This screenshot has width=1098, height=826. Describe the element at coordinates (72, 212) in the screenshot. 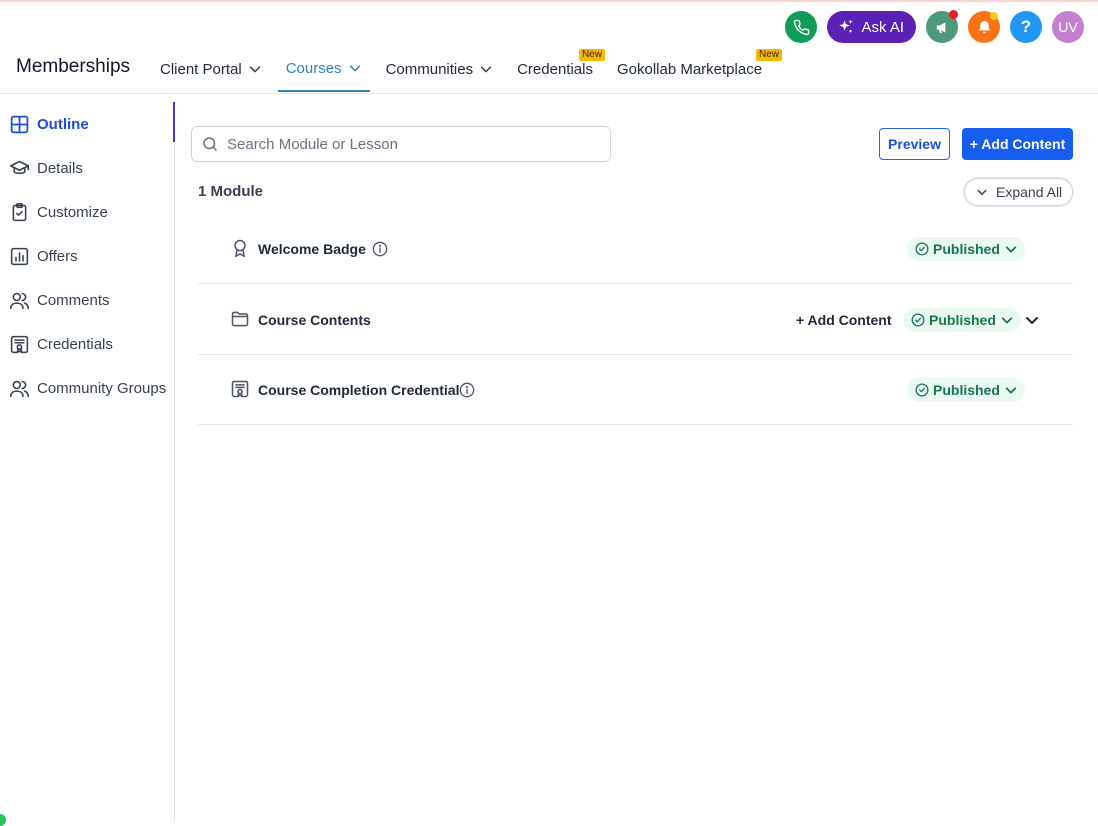

I see `sidebar-item-label: Customize` at that location.